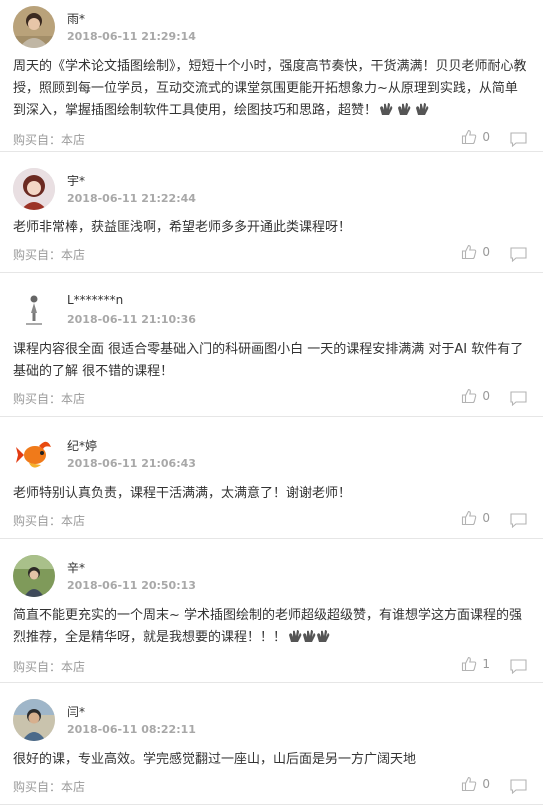 Image resolution: width=543 pixels, height=806 pixels. Describe the element at coordinates (131, 585) in the screenshot. I see `review-time: 2018-06-11 20:50:13` at that location.